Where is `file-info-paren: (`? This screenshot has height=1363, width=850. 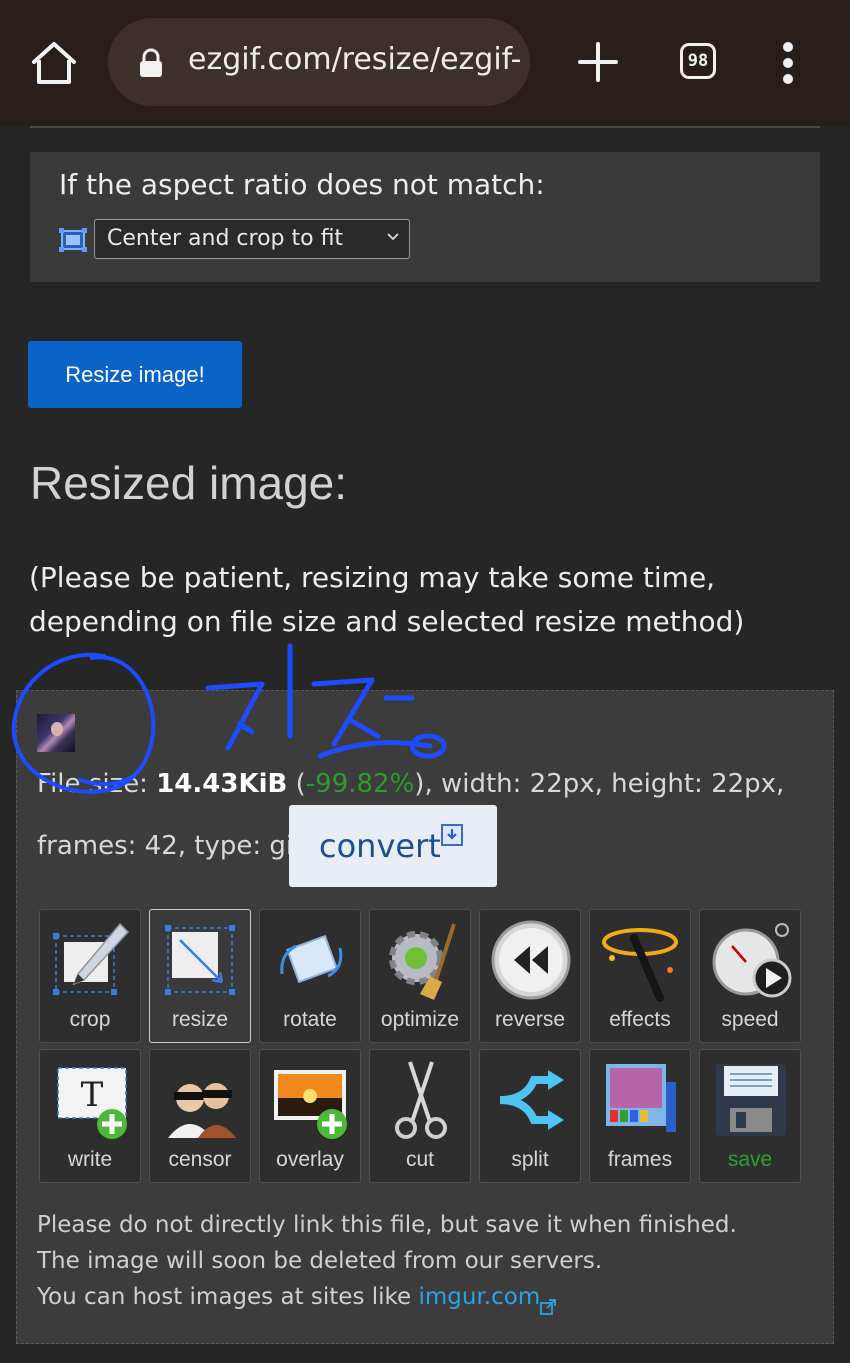
file-info-paren: ( is located at coordinates (296, 784).